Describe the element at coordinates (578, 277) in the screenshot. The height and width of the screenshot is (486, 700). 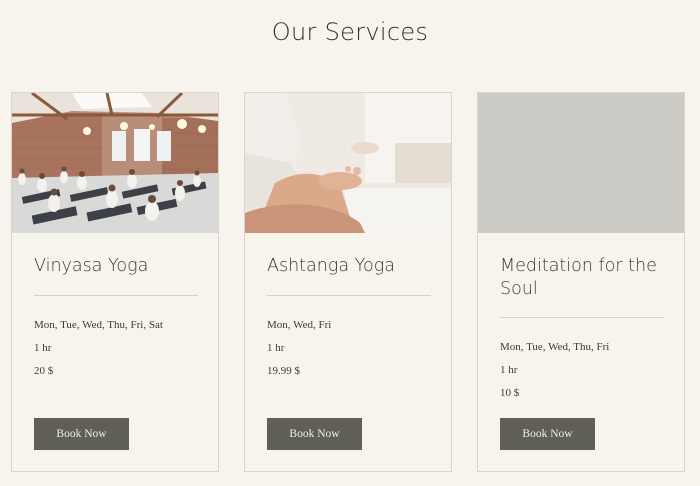
I see `service-title: Meditation for the Soul` at that location.